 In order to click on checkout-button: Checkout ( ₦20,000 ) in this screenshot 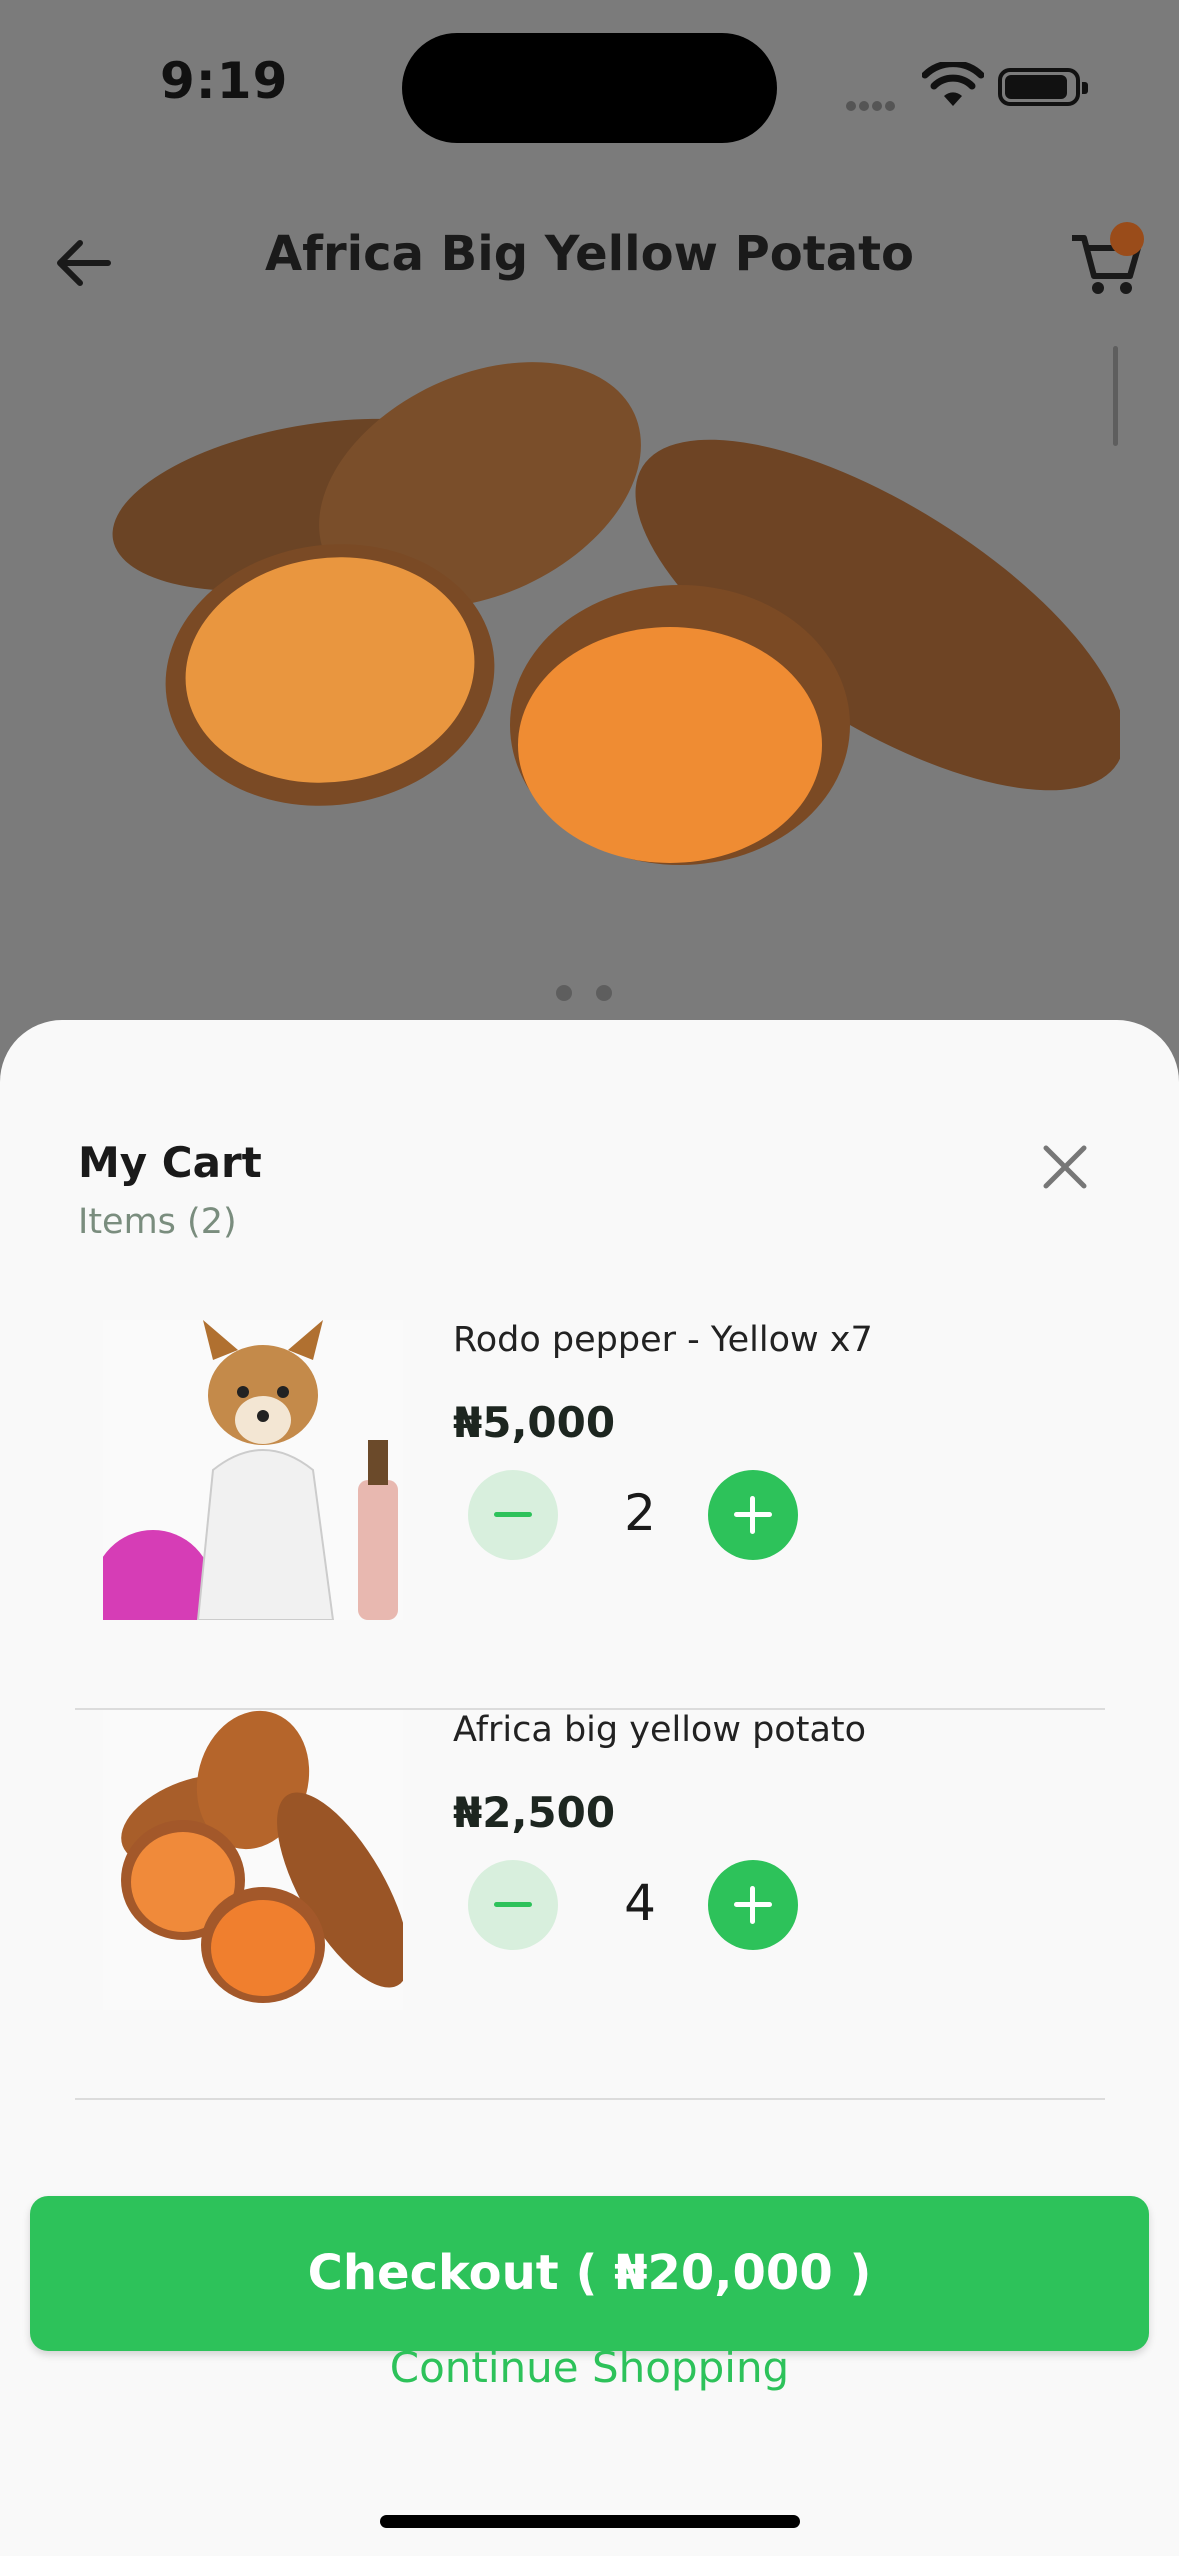, I will do `click(589, 2273)`.